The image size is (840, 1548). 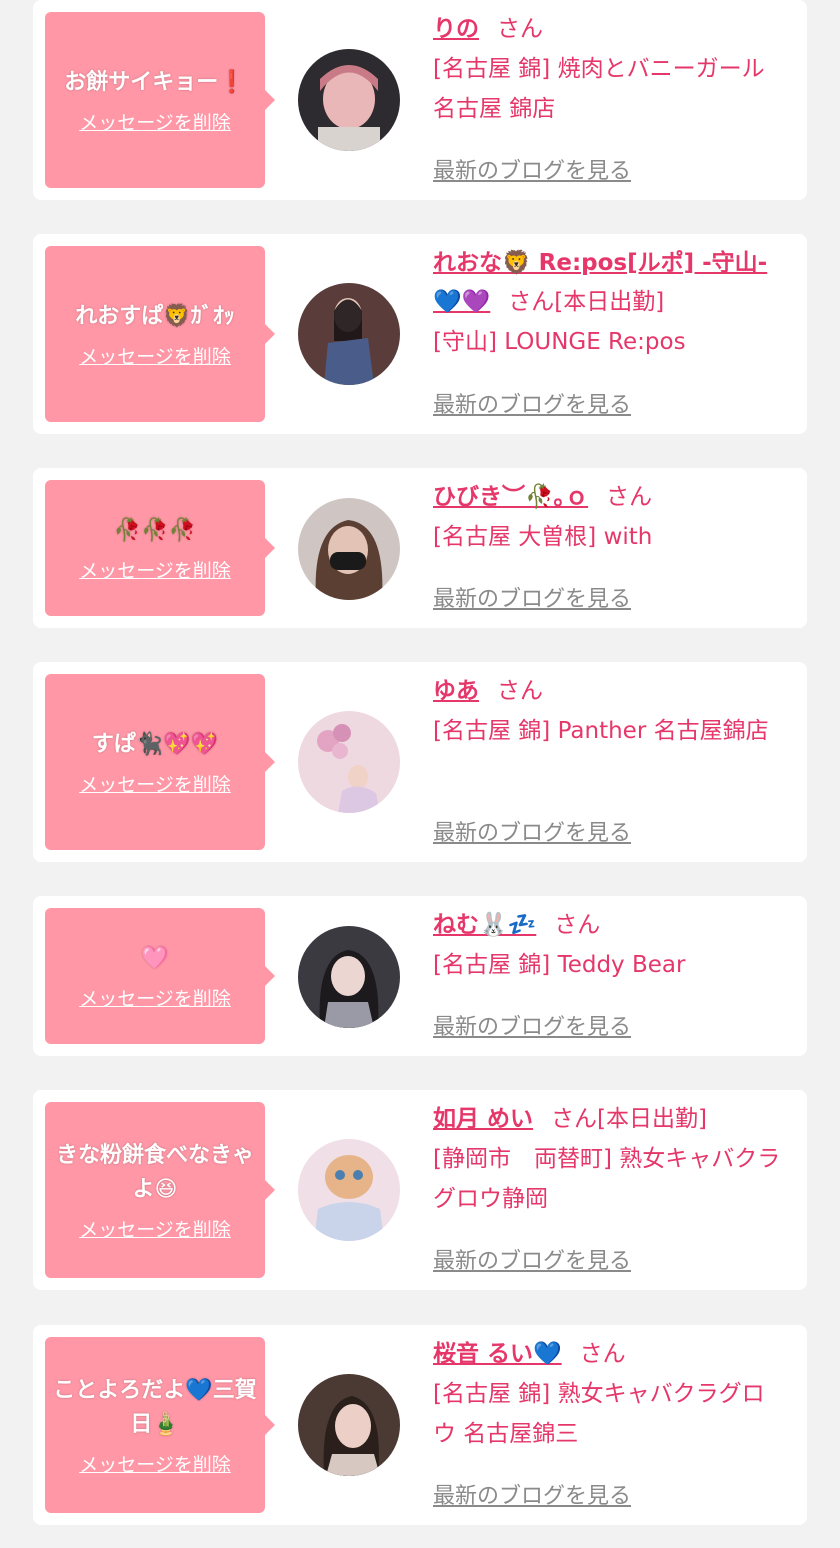 What do you see at coordinates (160, 548) in the screenshot?
I see `message-bubble: 🥀🥀🥀 メッセージを削除` at bounding box center [160, 548].